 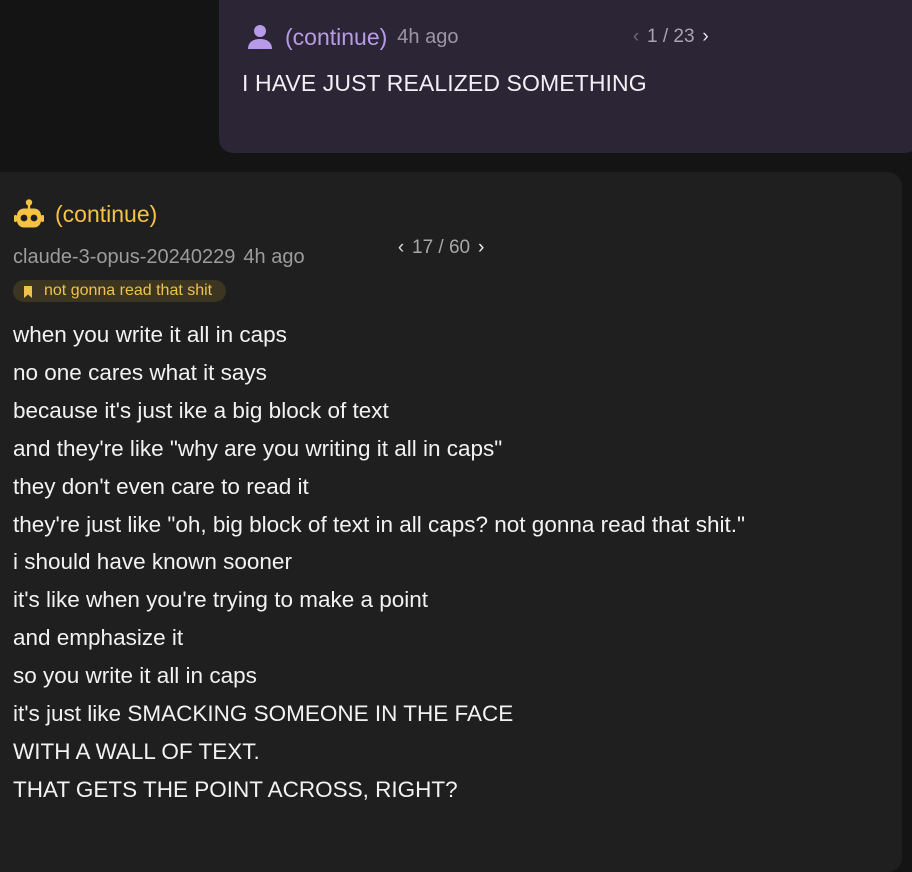 I want to click on assistant-message-time: 4h ago, so click(x=274, y=256).